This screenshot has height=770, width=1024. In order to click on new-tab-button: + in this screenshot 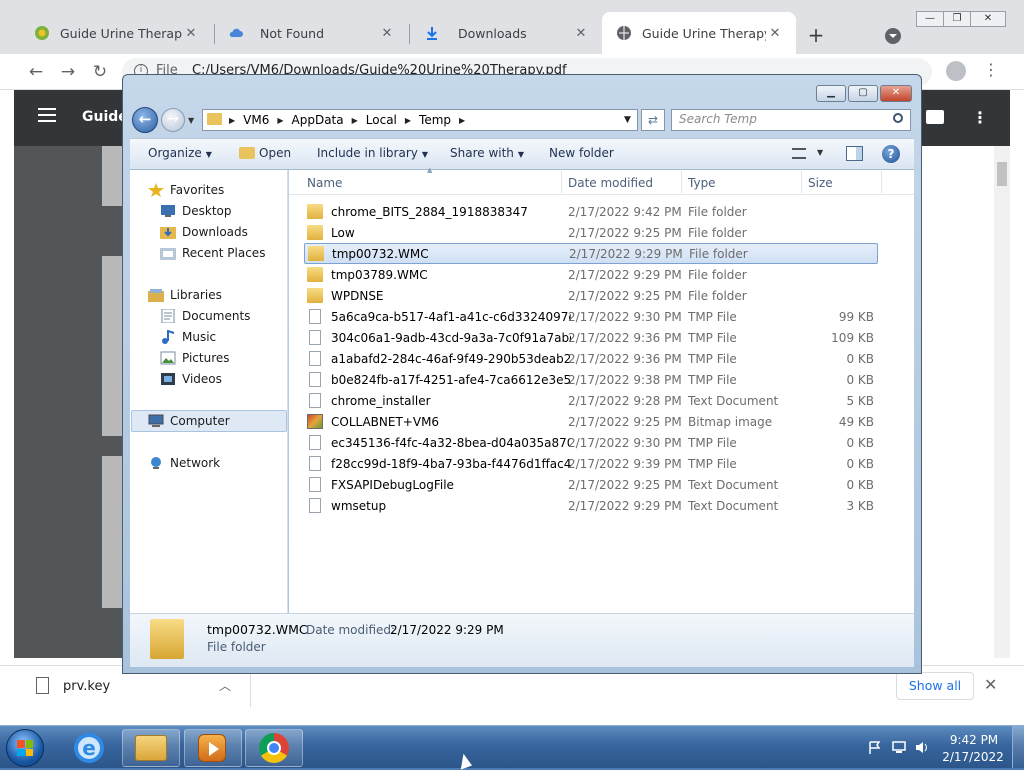, I will do `click(816, 35)`.